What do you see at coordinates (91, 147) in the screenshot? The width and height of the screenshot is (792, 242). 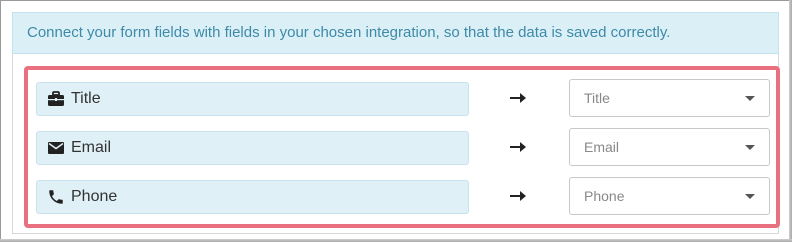 I see `field-label: Email` at bounding box center [91, 147].